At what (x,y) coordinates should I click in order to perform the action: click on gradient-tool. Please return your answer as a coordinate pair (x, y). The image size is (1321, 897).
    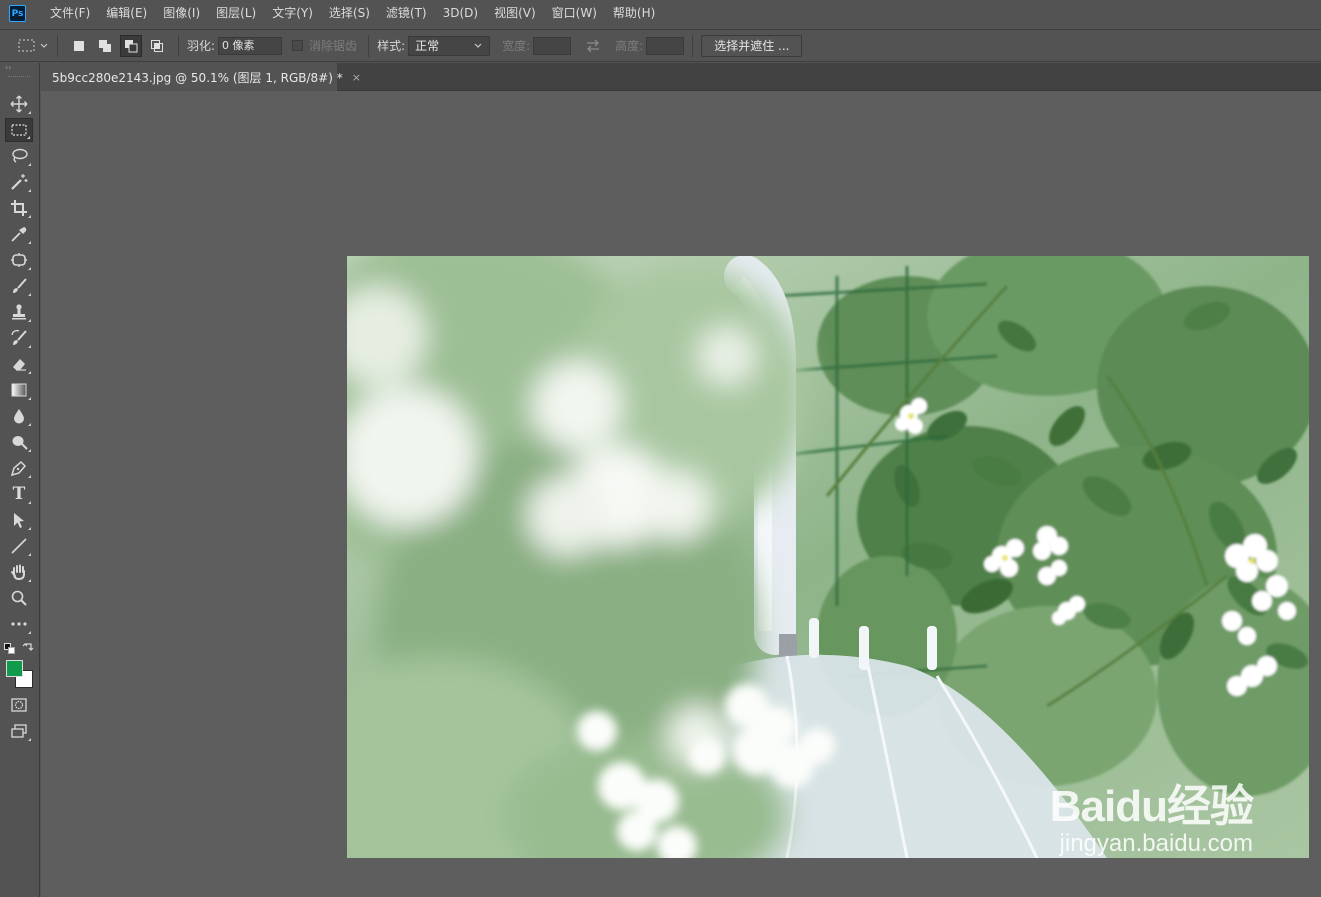
    Looking at the image, I should click on (19, 390).